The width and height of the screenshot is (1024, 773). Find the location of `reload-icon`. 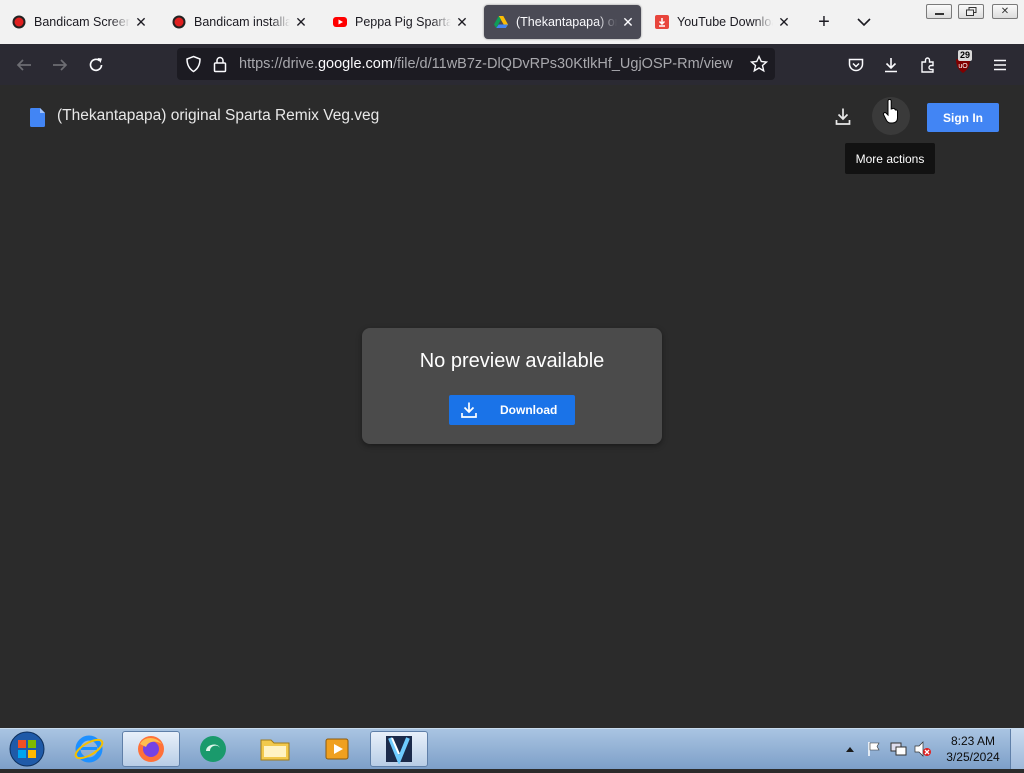

reload-icon is located at coordinates (96, 65).